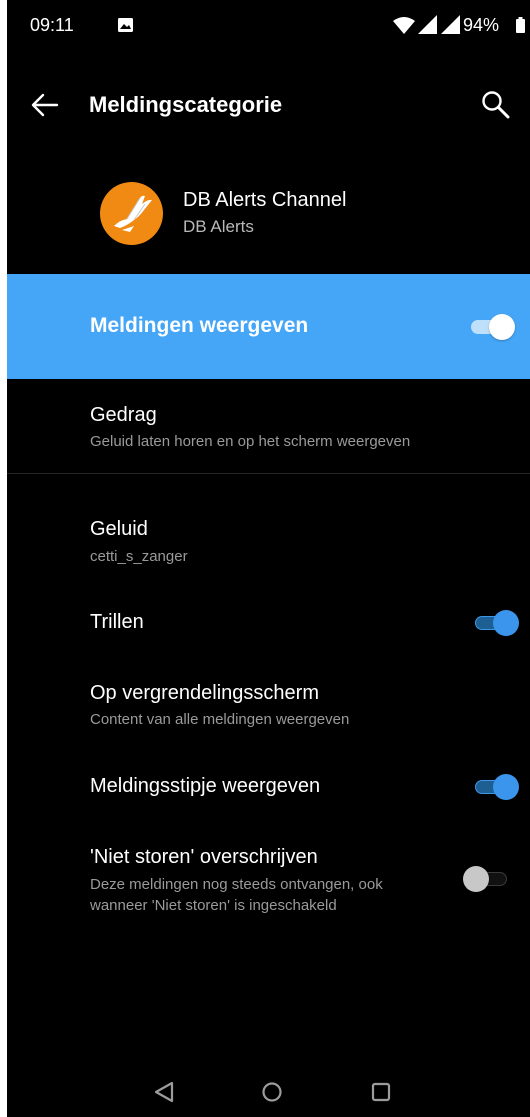  Describe the element at coordinates (218, 226) in the screenshot. I see `app-name: DB Alerts` at that location.